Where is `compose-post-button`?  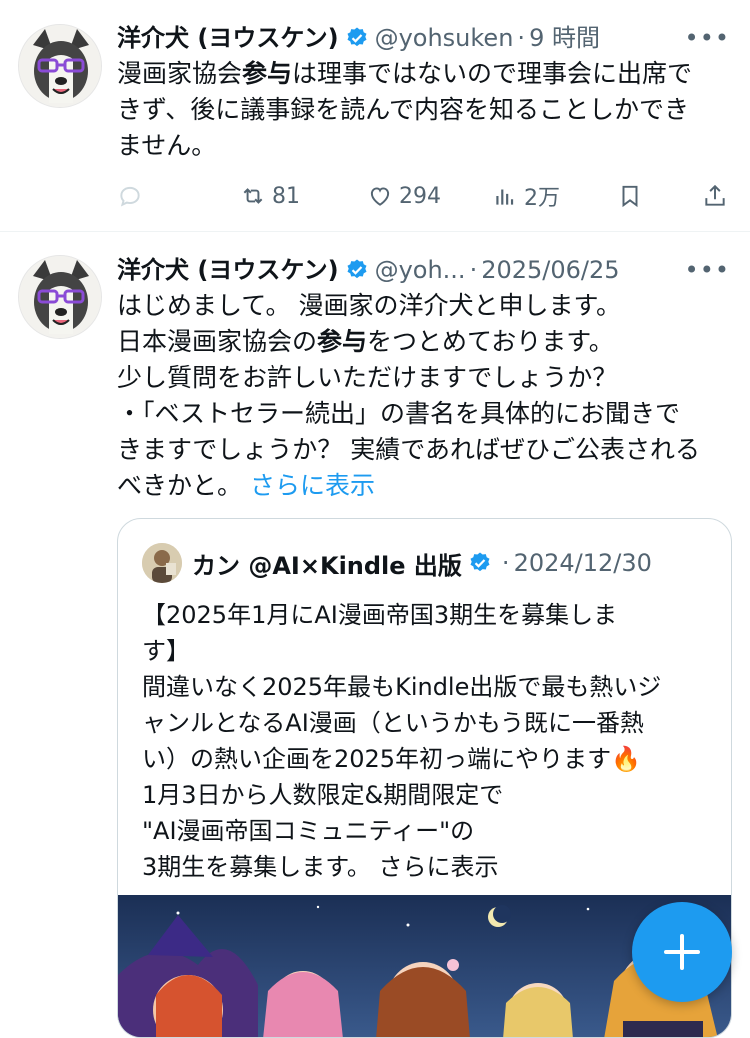 compose-post-button is located at coordinates (682, 952).